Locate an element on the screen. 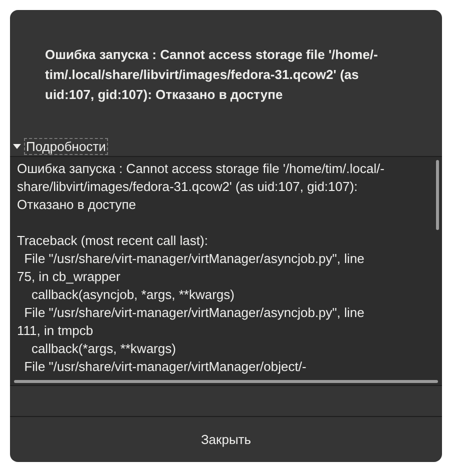 This screenshot has width=452, height=471. horizontal-scrollbar is located at coordinates (226, 381).